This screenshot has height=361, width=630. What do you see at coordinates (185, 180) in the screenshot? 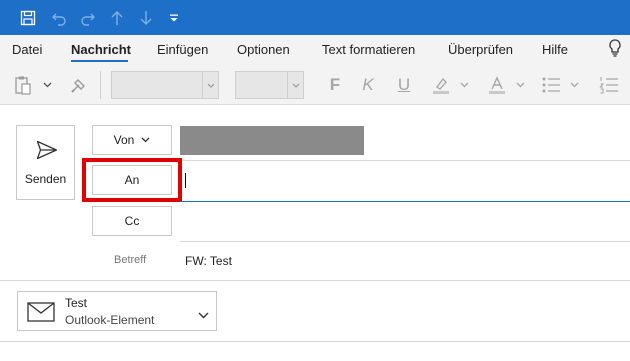
I see `text-cursor` at bounding box center [185, 180].